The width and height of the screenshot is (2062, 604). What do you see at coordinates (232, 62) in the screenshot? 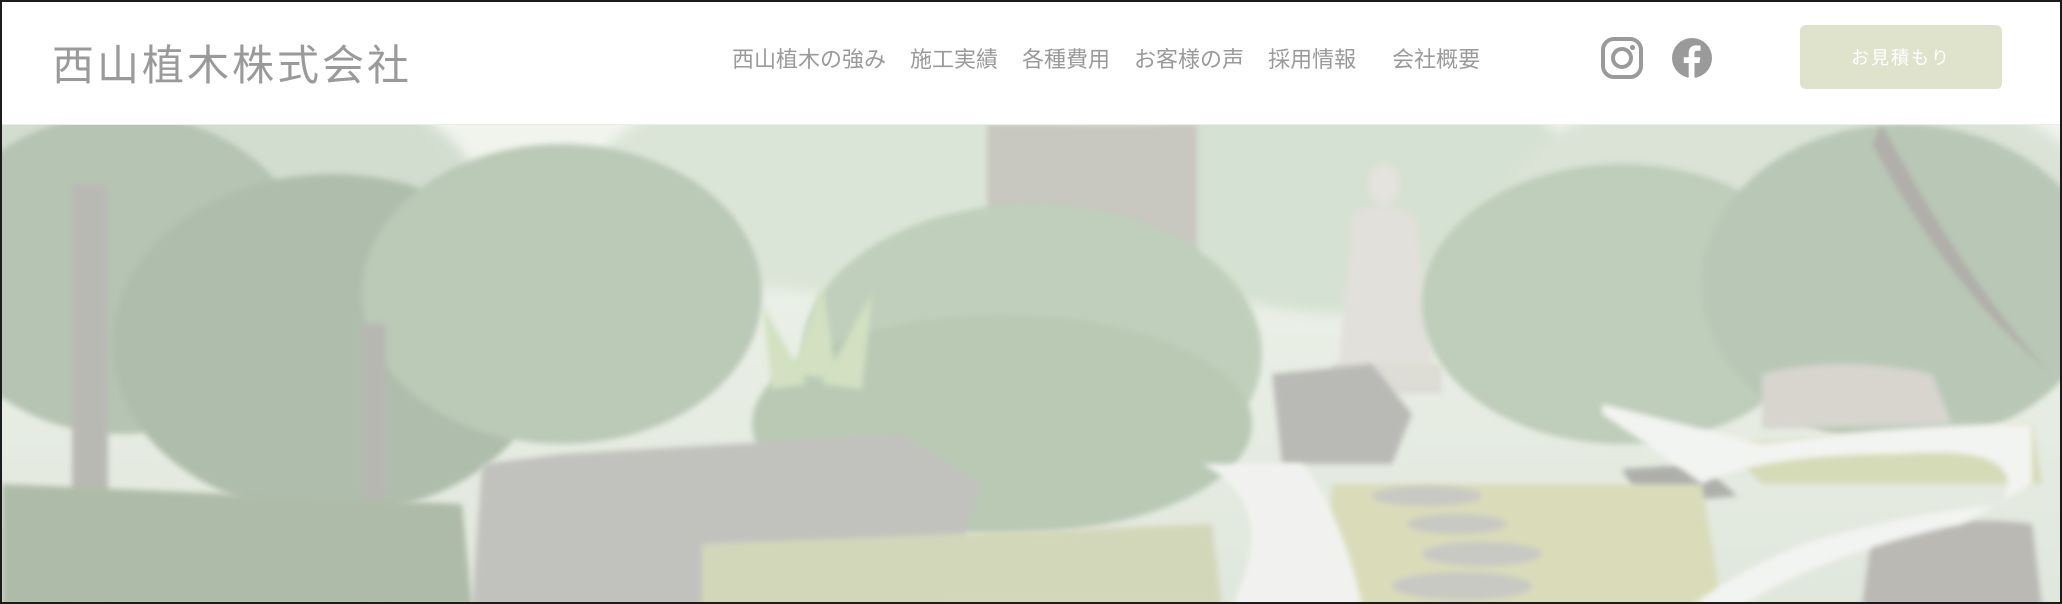
I see `site-logo: 西山植木株式会社` at bounding box center [232, 62].